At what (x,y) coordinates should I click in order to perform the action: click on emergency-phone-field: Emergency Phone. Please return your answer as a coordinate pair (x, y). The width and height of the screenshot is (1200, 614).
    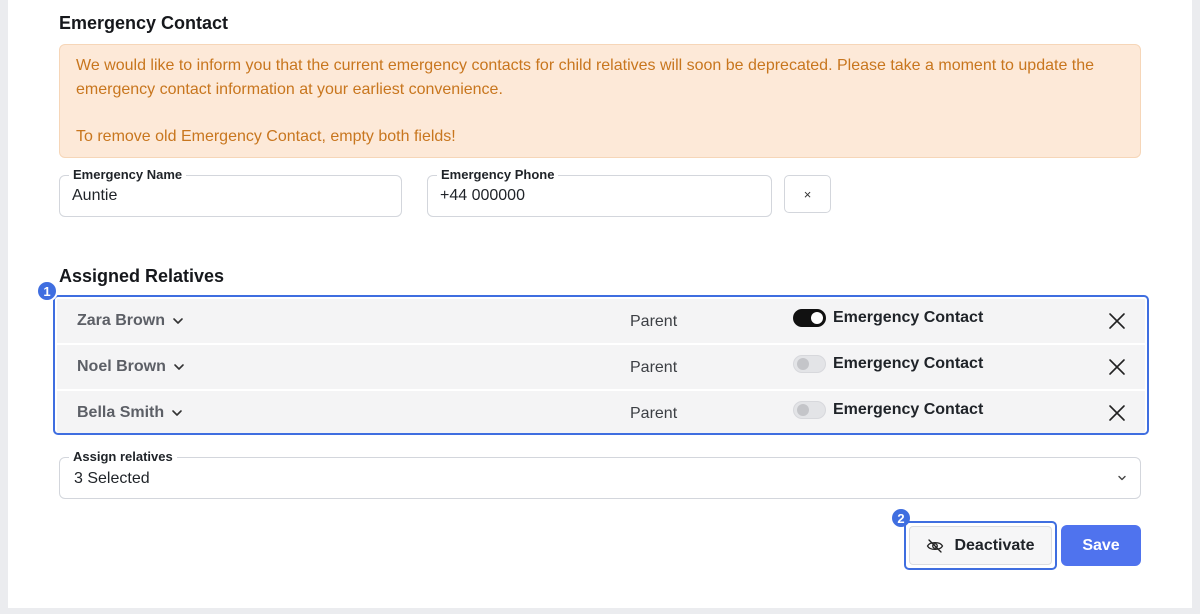
    Looking at the image, I should click on (599, 192).